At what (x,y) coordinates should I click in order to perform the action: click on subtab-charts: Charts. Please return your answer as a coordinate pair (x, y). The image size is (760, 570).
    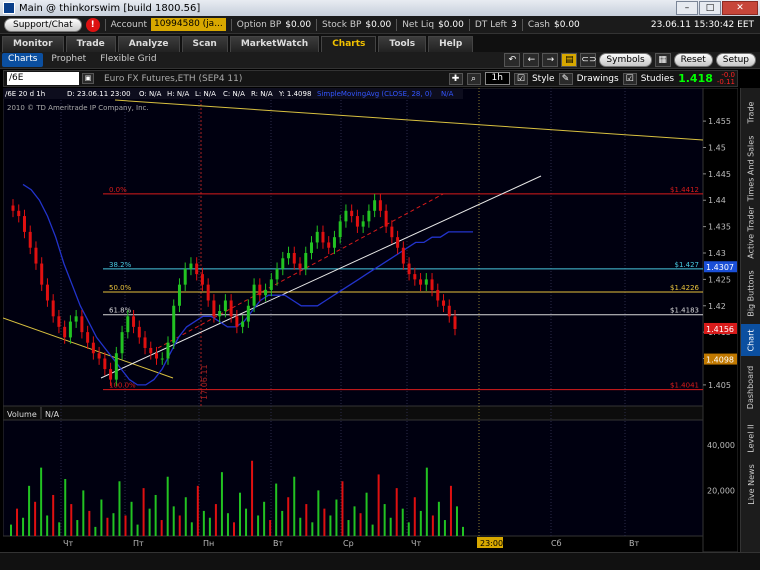
    Looking at the image, I should click on (23, 60).